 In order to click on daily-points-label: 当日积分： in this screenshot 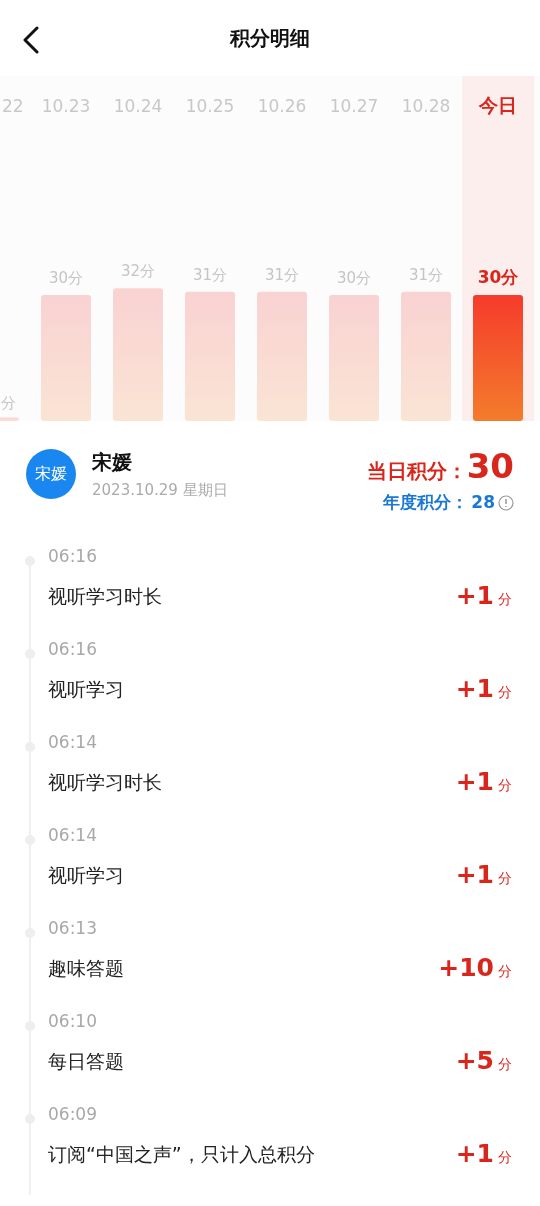, I will do `click(416, 471)`.